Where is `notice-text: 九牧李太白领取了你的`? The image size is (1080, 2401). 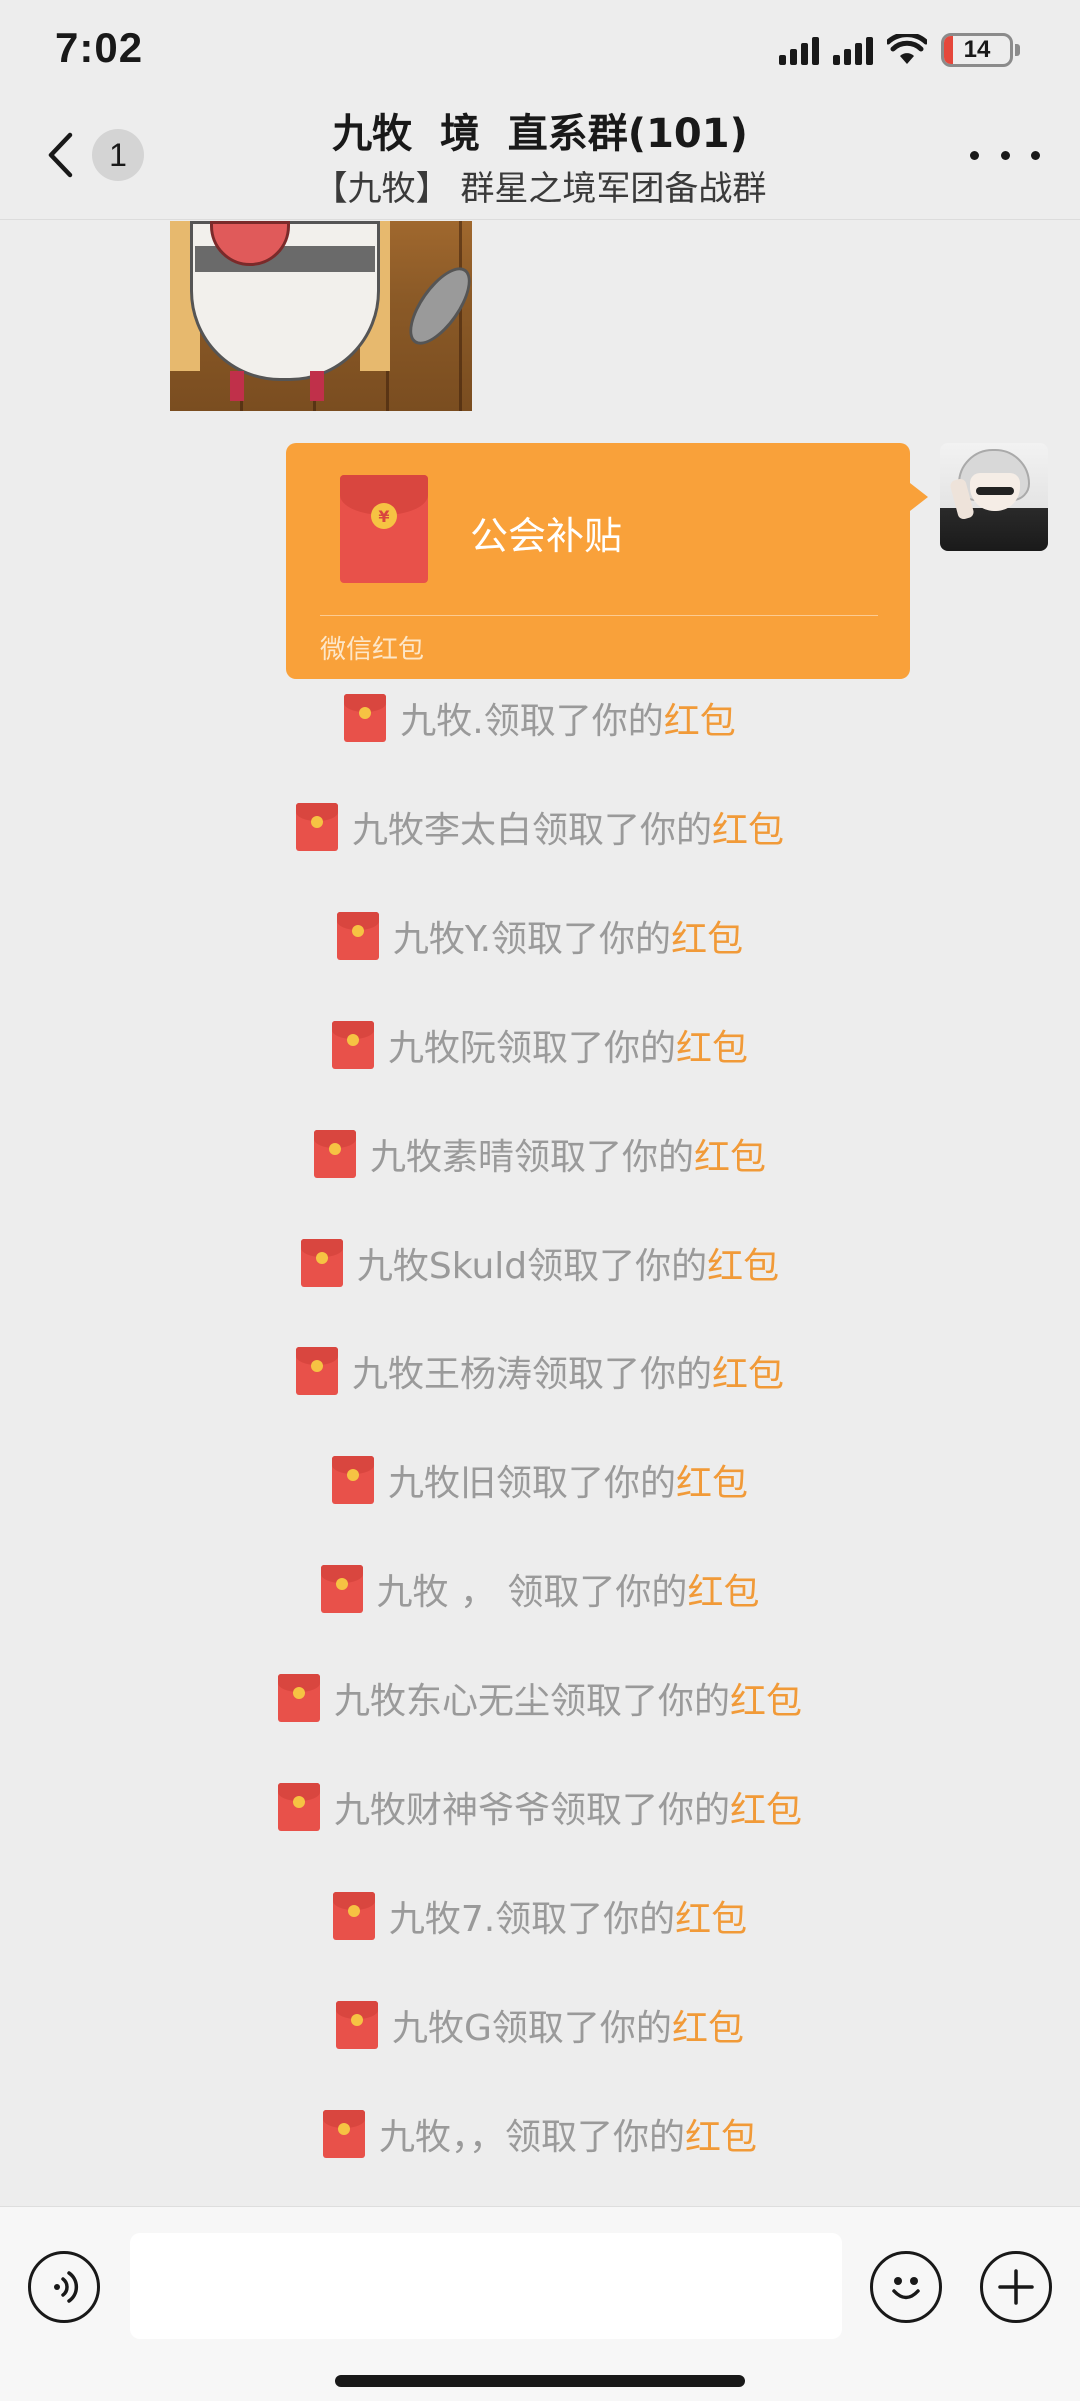 notice-text: 九牧李太白领取了你的 is located at coordinates (531, 830).